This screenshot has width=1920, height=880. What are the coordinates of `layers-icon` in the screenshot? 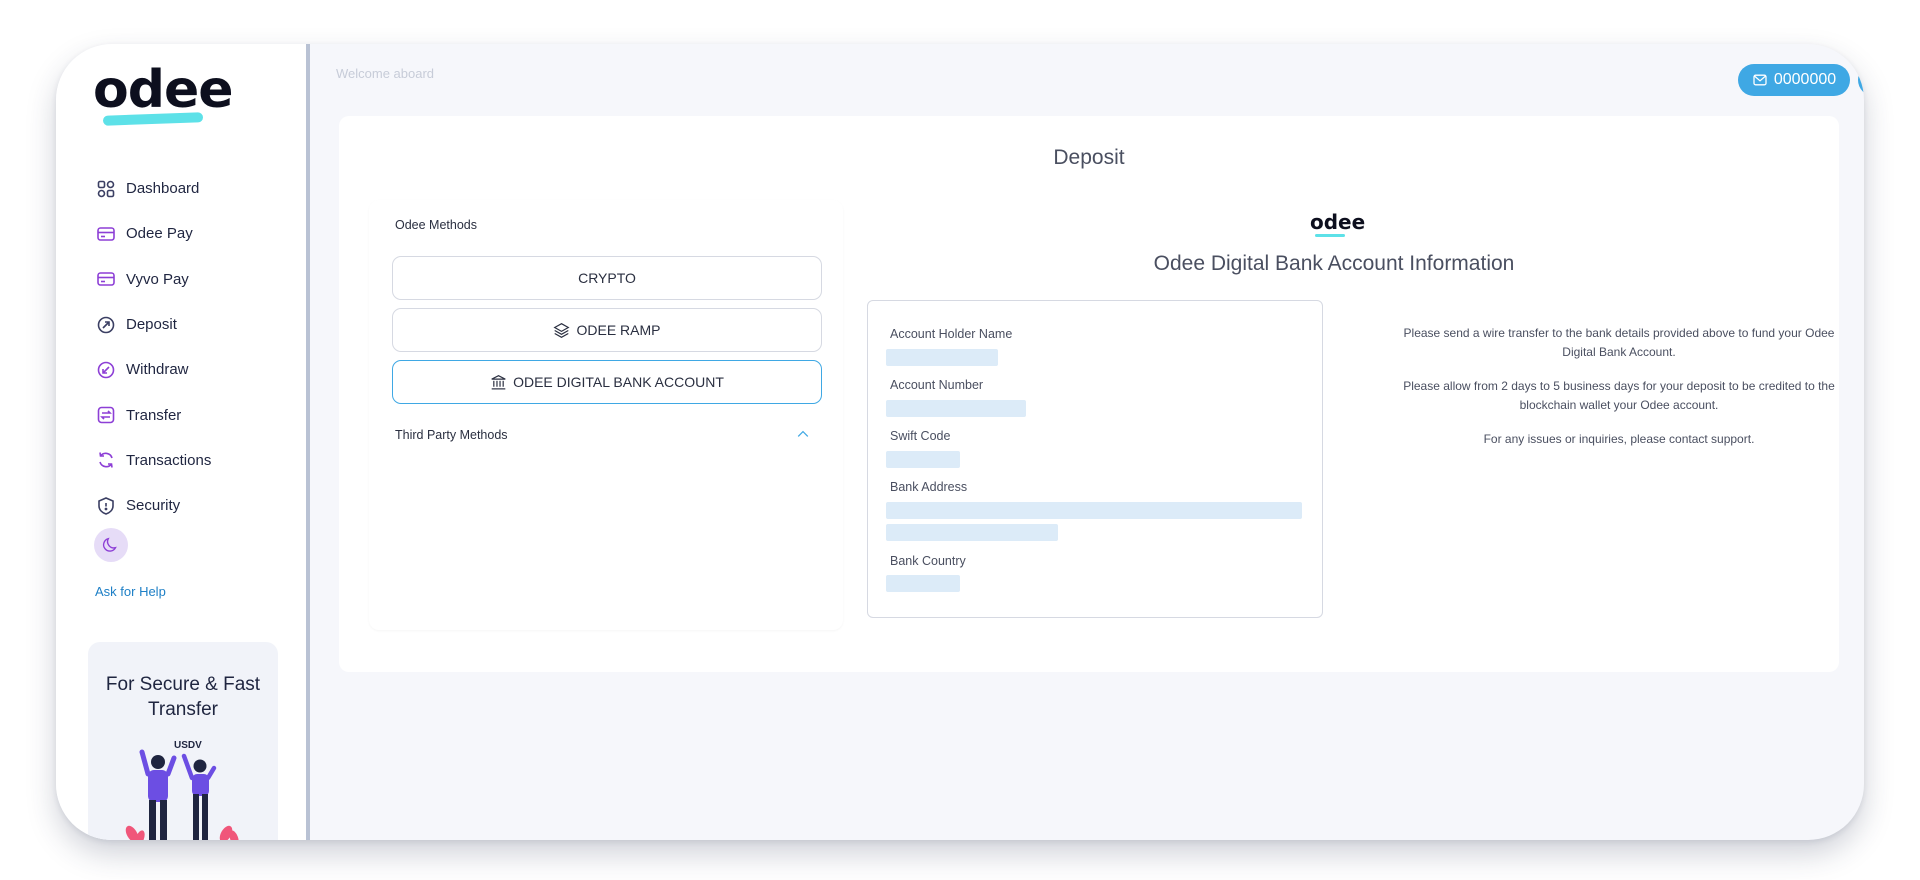 It's located at (561, 330).